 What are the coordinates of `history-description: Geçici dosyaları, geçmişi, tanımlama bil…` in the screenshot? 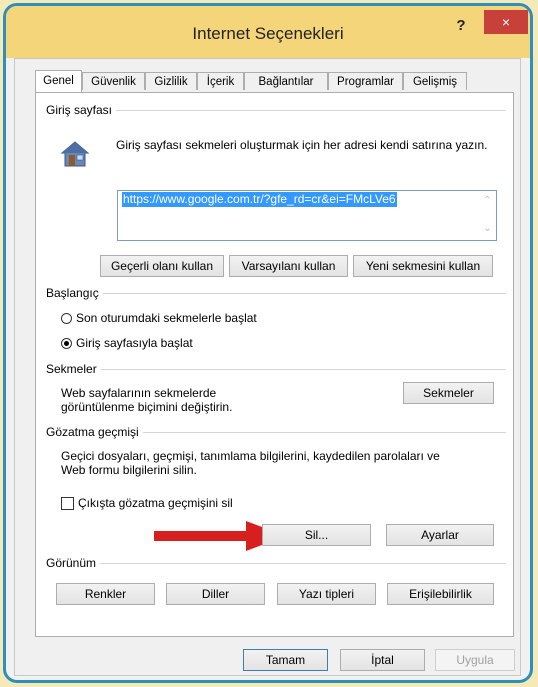 It's located at (250, 463).